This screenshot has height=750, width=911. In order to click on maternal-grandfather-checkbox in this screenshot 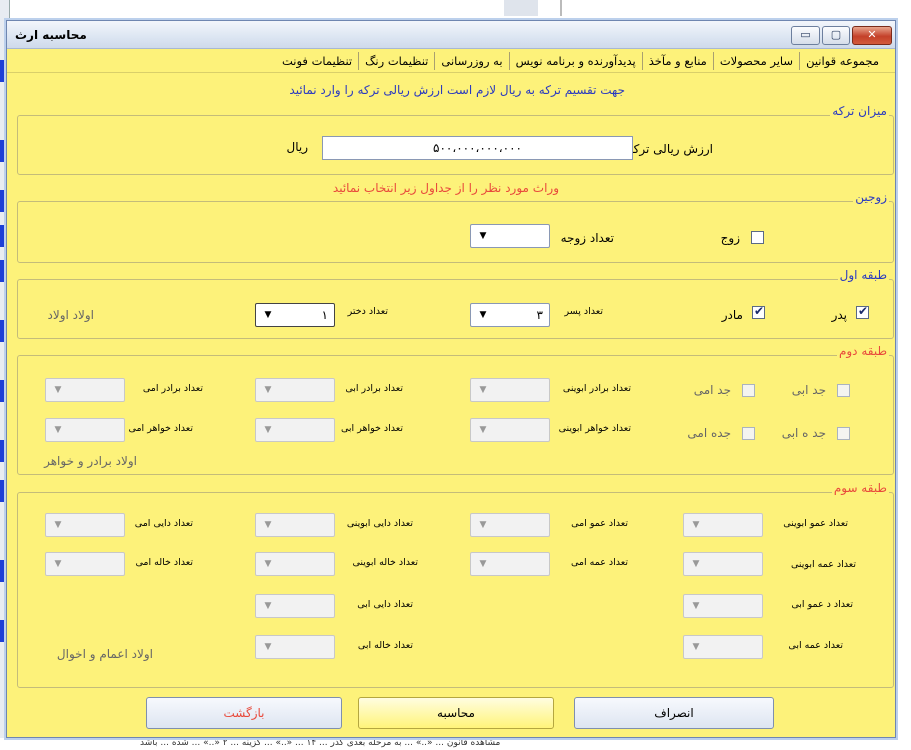, I will do `click(748, 390)`.